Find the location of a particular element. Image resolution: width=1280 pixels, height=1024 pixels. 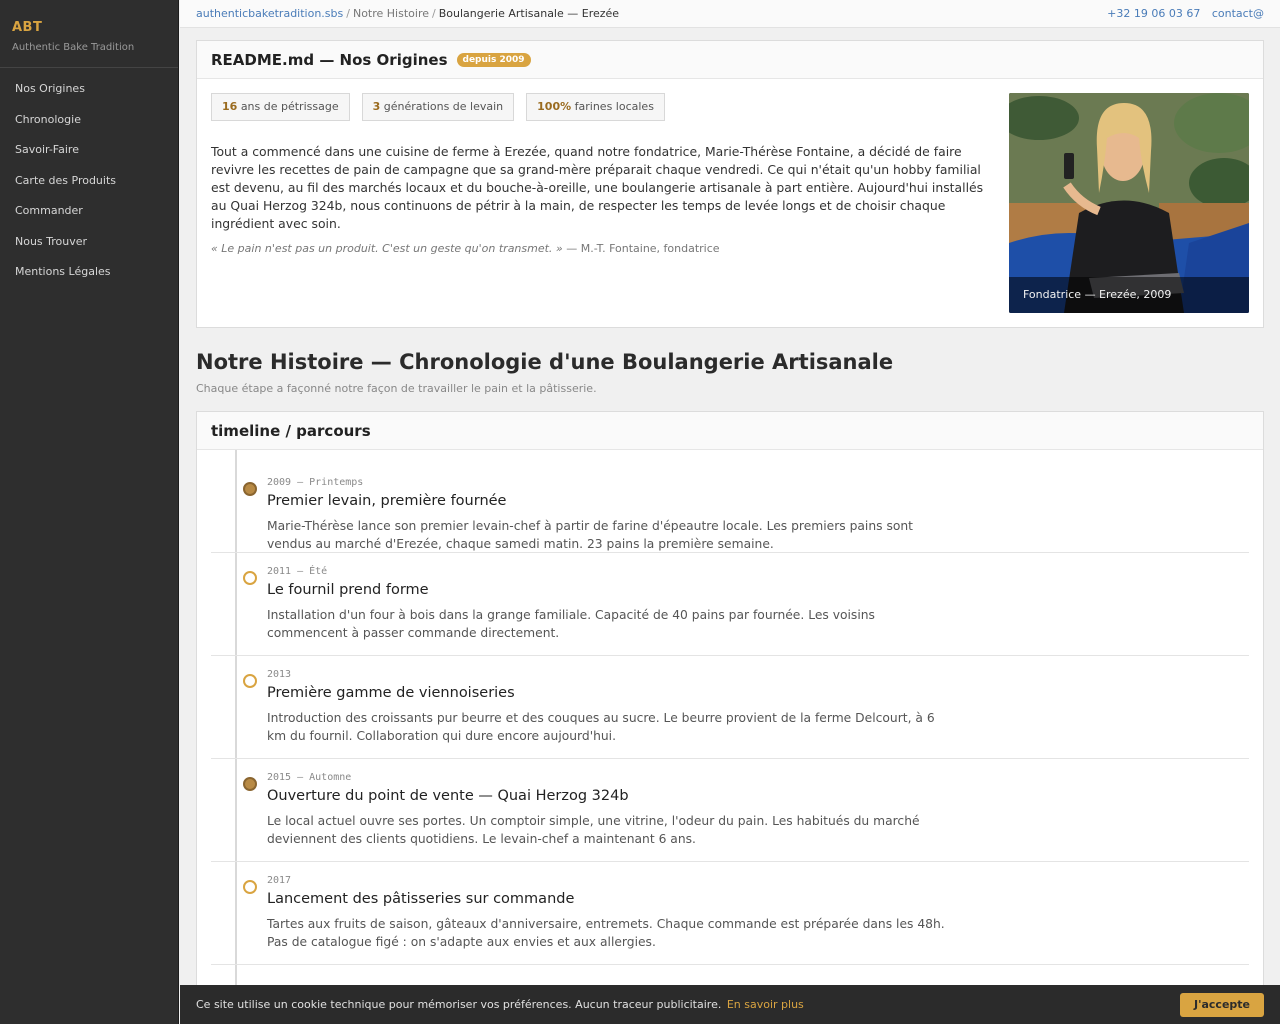

timeline-date: 2017 is located at coordinates (279, 880).